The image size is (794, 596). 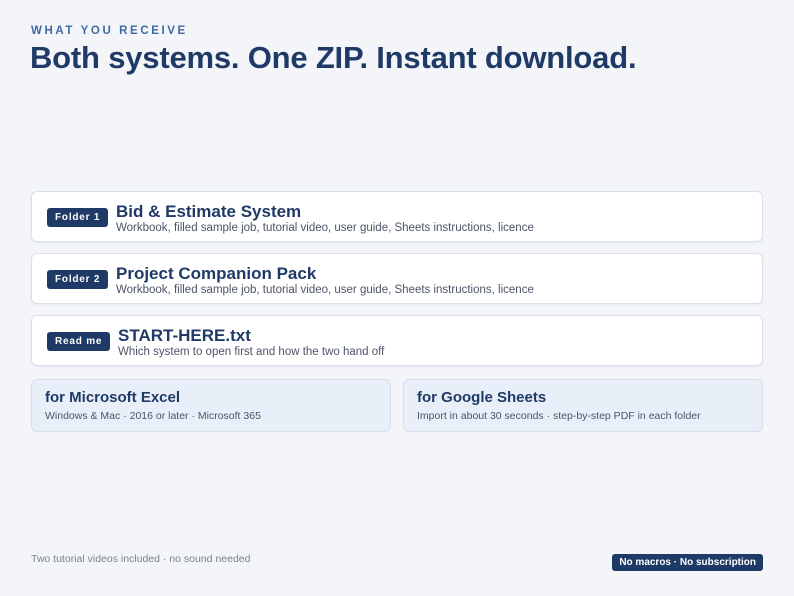 I want to click on status-badge: No macros · No subscription, so click(x=687, y=562).